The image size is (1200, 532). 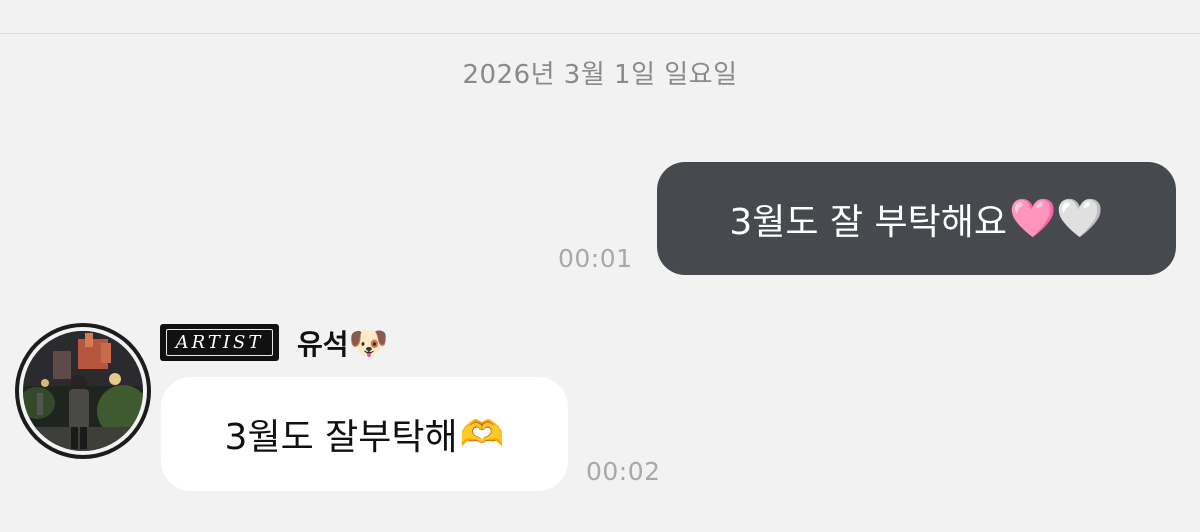 I want to click on incoming-message-text: 3월도 잘부탁해, so click(x=341, y=437).